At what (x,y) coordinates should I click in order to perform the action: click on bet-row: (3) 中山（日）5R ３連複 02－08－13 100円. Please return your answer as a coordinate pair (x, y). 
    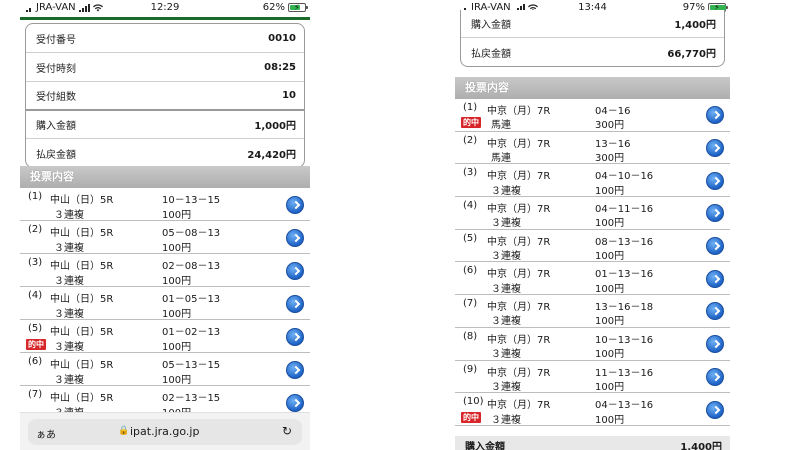
    Looking at the image, I should click on (165, 270).